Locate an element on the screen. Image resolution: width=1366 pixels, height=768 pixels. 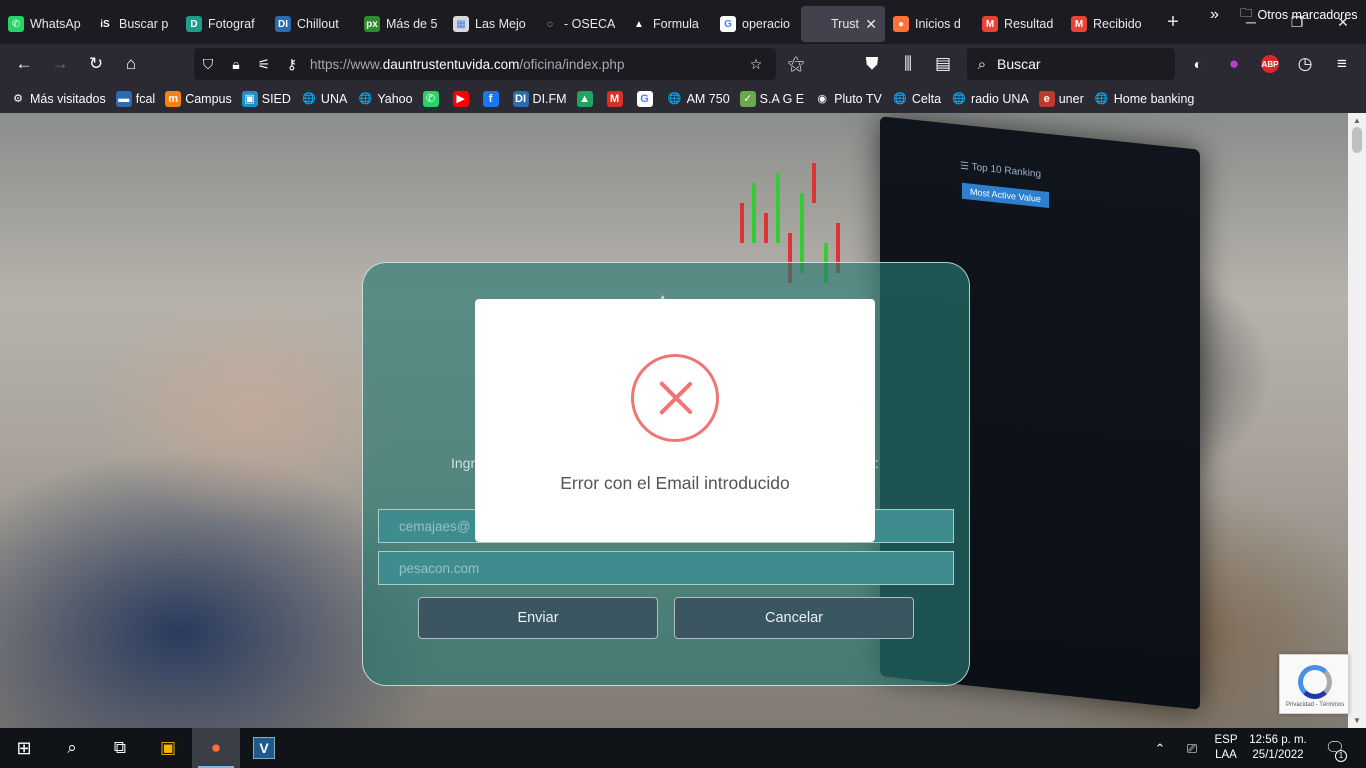
firefox-taskbar-icon: ● is located at coordinates (216, 748).